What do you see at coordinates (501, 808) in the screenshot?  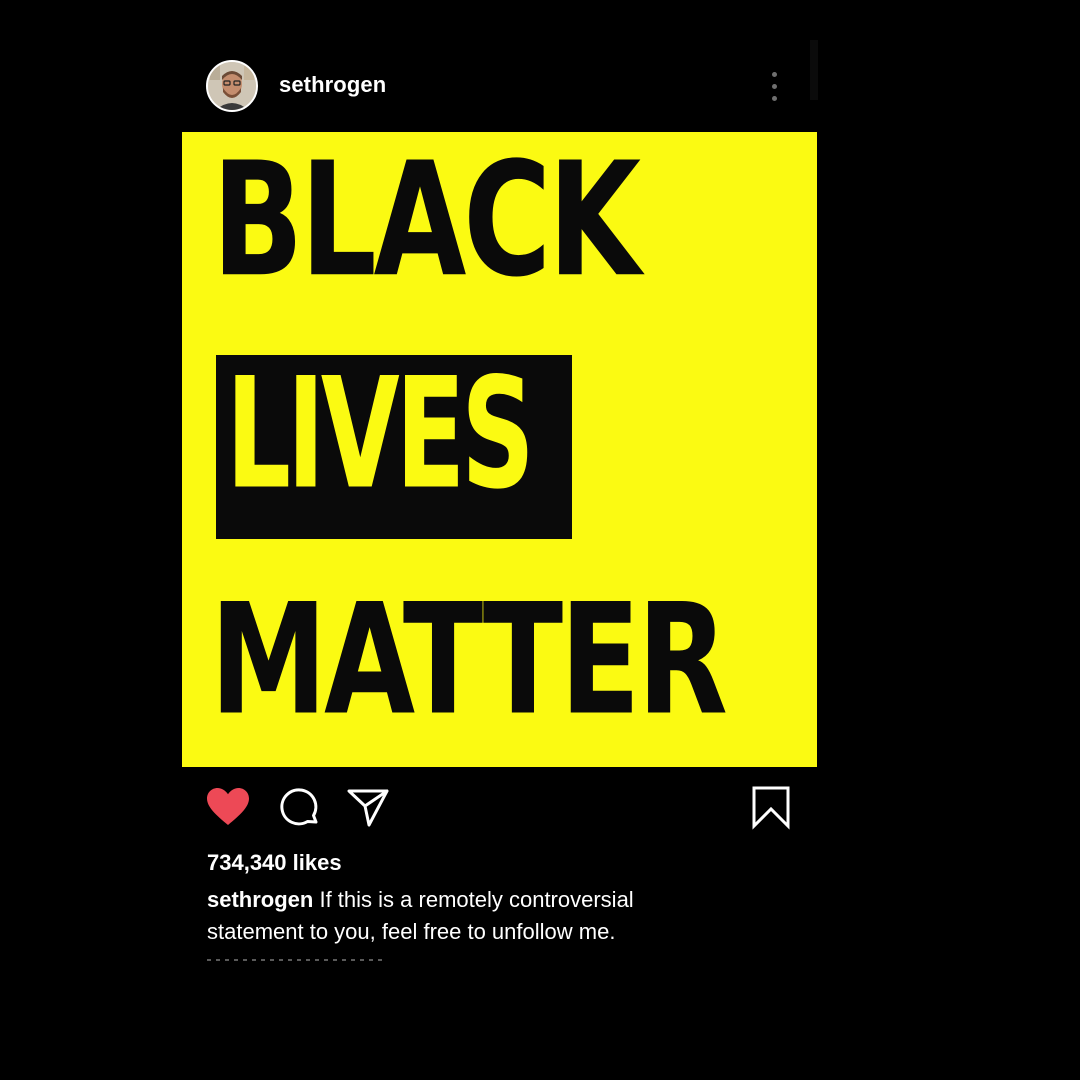 I see `action-bar` at bounding box center [501, 808].